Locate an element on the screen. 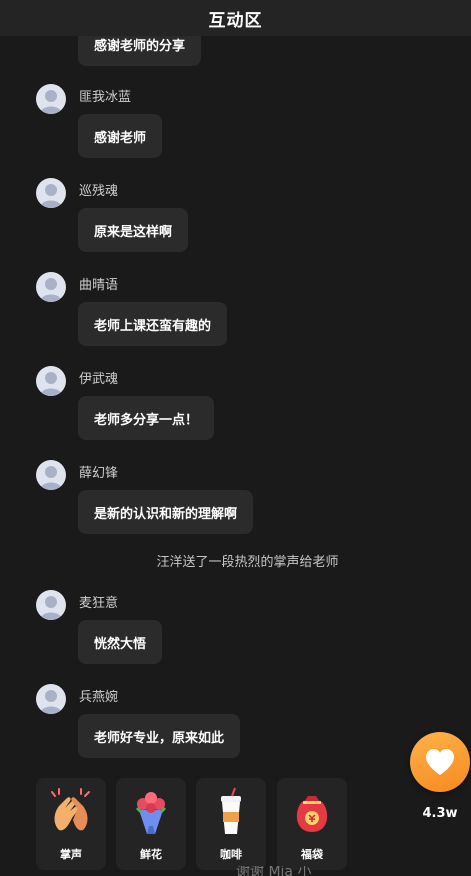 The image size is (471, 876). coffee-cup-icon is located at coordinates (231, 810).